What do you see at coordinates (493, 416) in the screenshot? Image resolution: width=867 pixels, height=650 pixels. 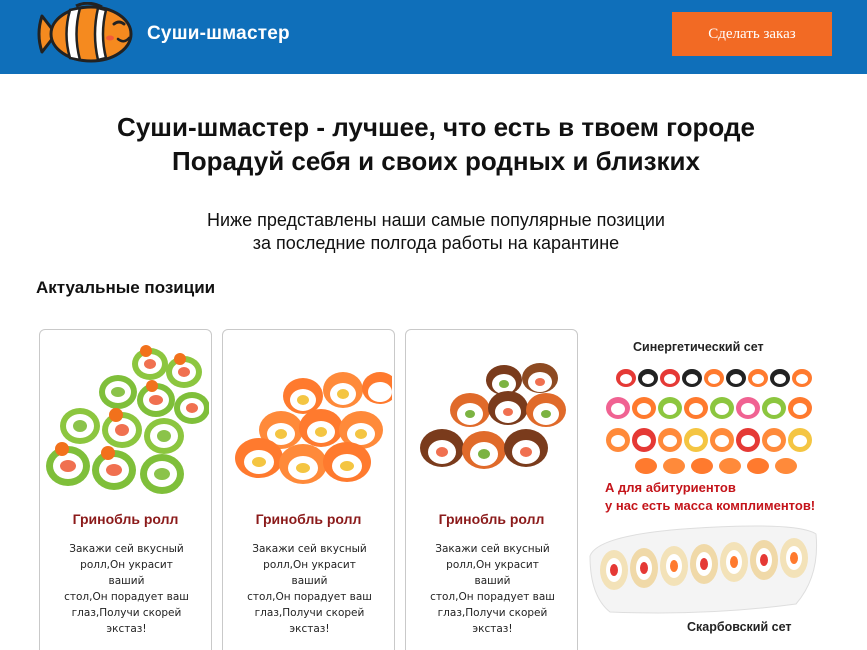 I see `eel-rolls-image` at bounding box center [493, 416].